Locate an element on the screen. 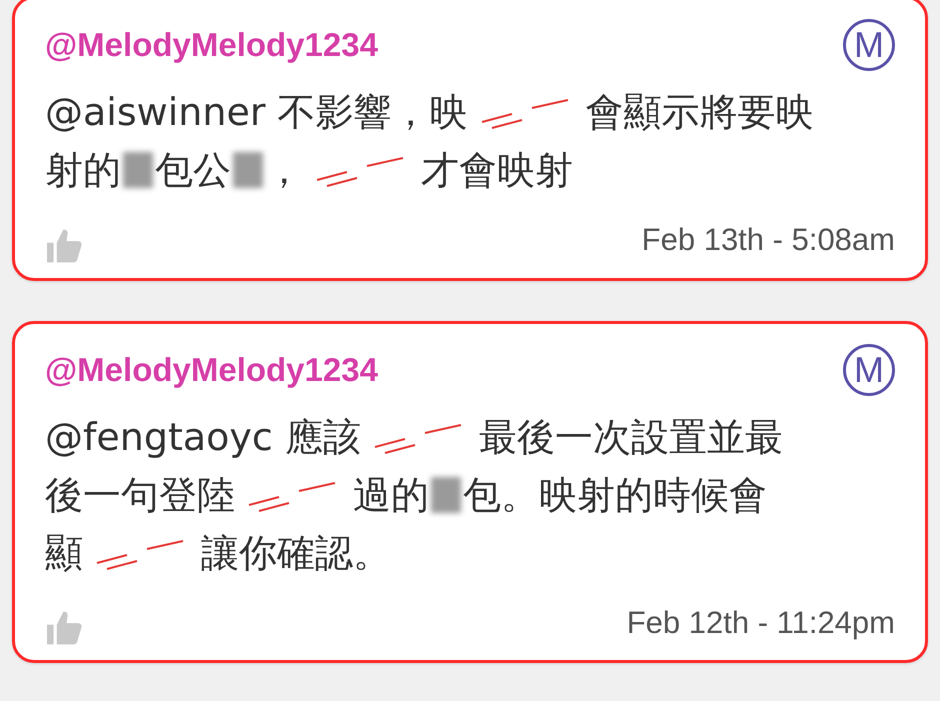 The width and height of the screenshot is (940, 701). timestamp: Feb 12th - 11:24pm is located at coordinates (760, 623).